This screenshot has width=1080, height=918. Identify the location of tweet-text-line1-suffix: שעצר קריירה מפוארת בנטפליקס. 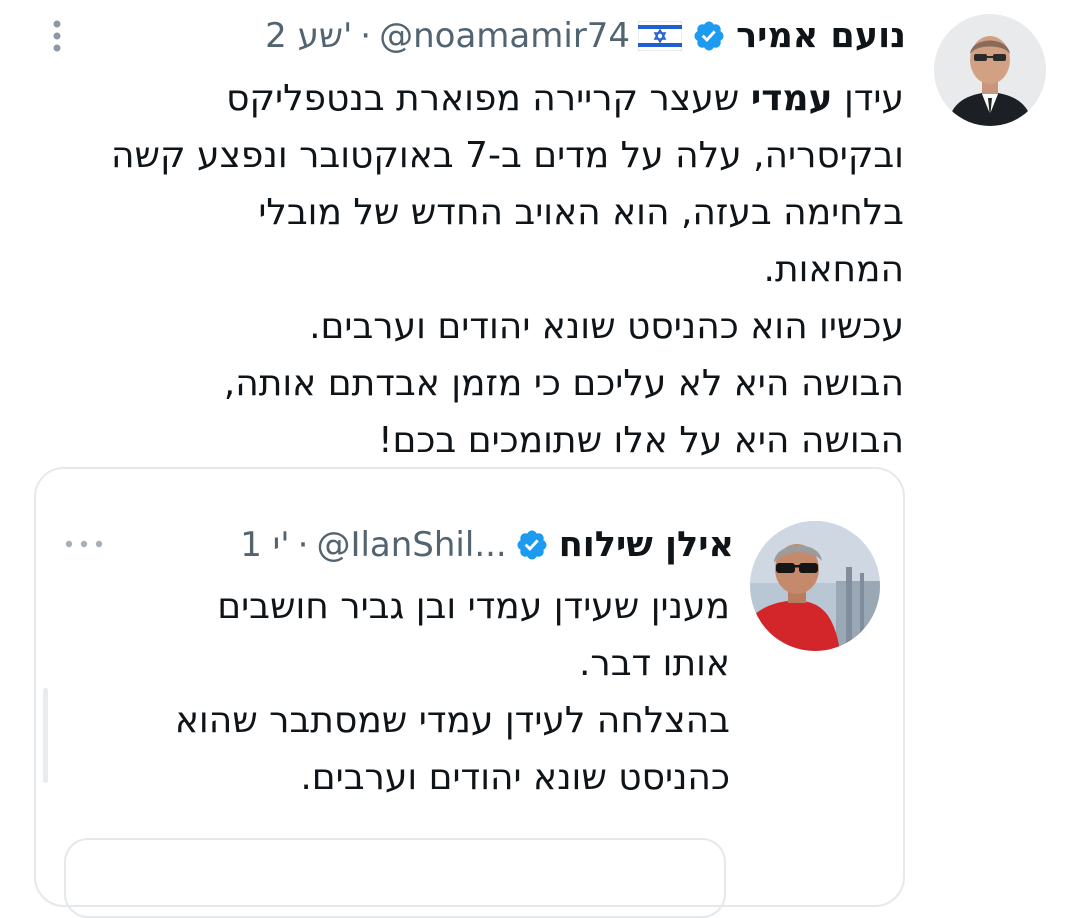
(488, 98).